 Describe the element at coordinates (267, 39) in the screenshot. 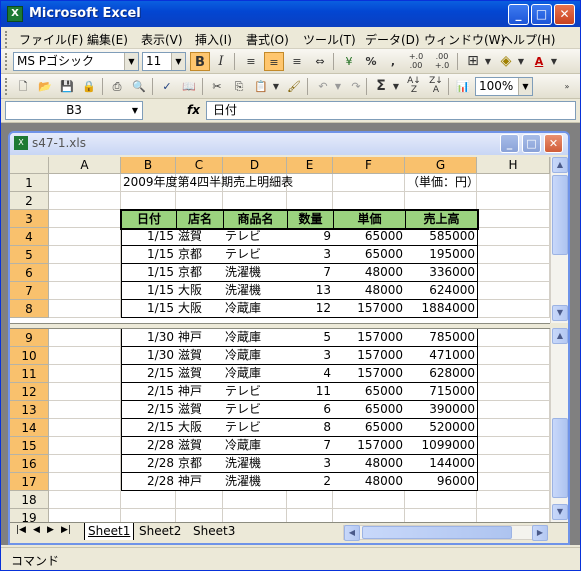

I see `menu-format: 書式(O)` at that location.